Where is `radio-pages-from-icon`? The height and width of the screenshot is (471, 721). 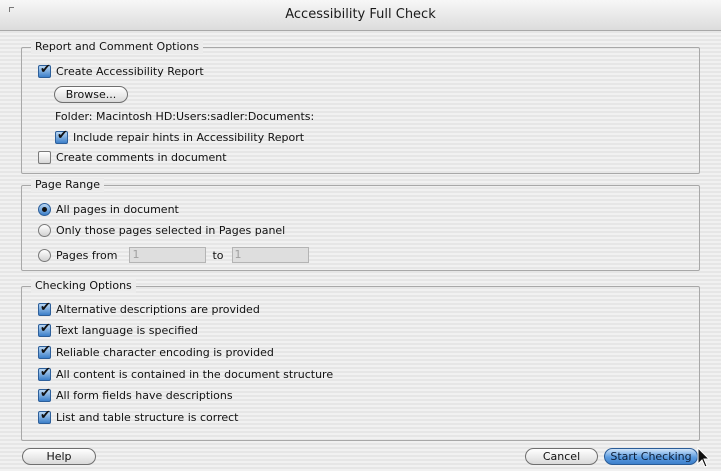
radio-pages-from-icon is located at coordinates (44, 255).